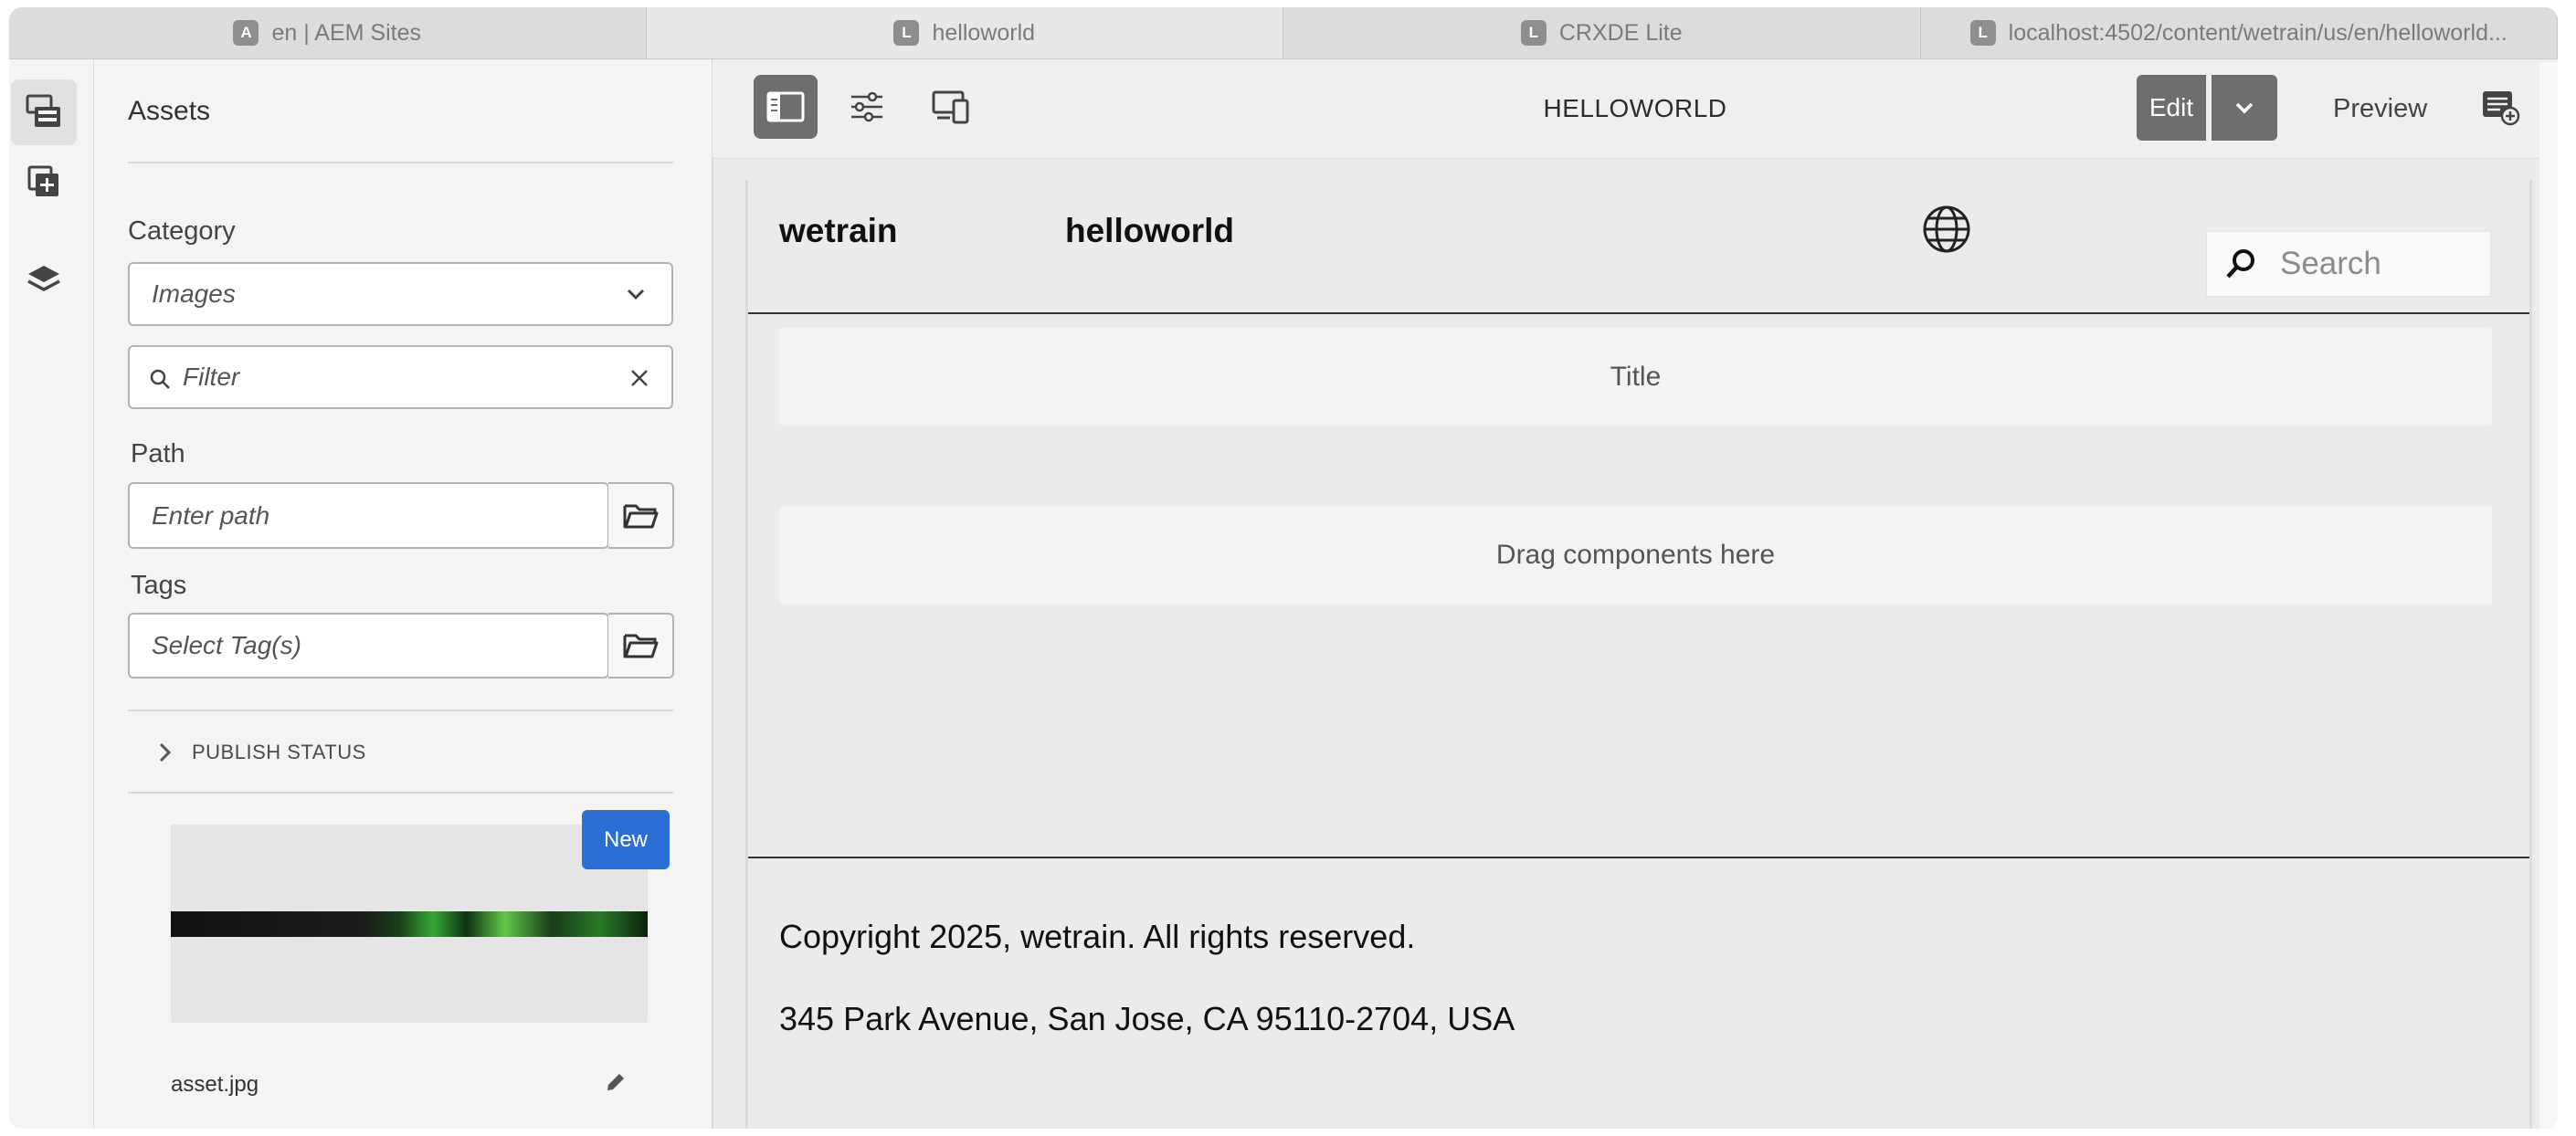 Image resolution: width=2576 pixels, height=1136 pixels. Describe the element at coordinates (1638, 857) in the screenshot. I see `footer-divider` at that location.